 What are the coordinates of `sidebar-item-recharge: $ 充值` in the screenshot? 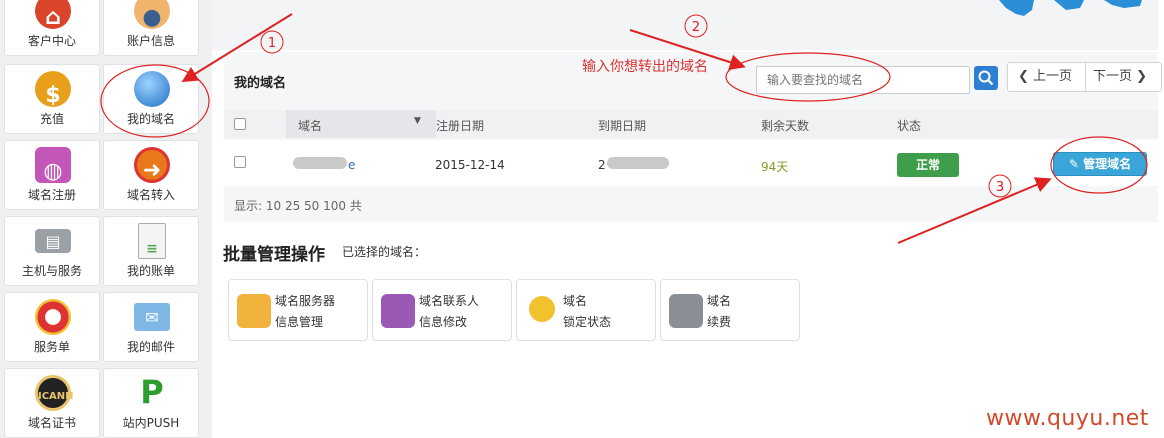 It's located at (52, 99).